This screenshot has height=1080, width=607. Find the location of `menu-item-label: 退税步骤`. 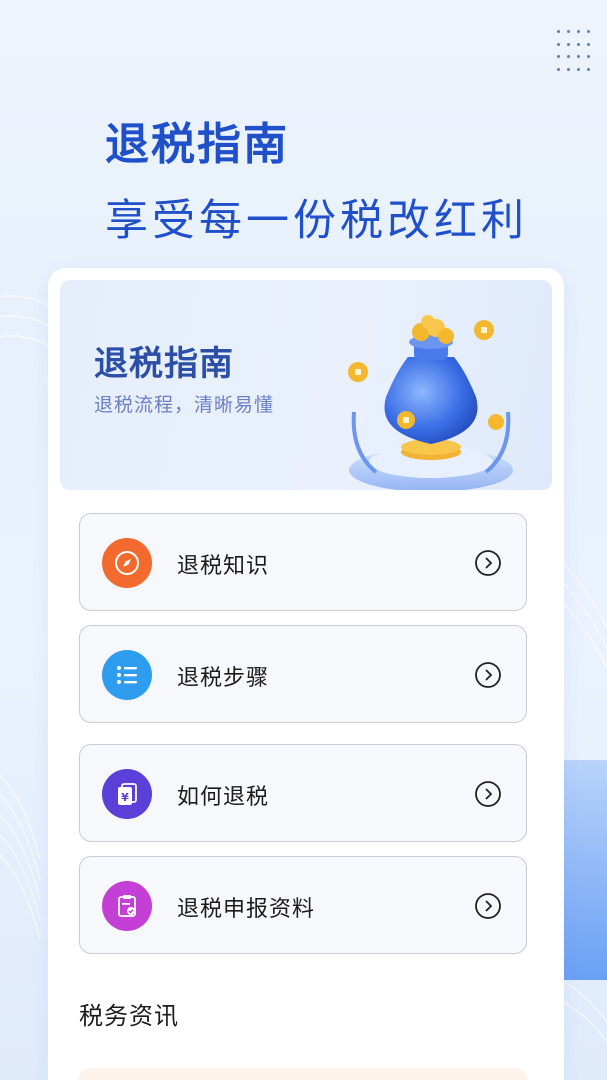

menu-item-label: 退税步骤 is located at coordinates (223, 678).